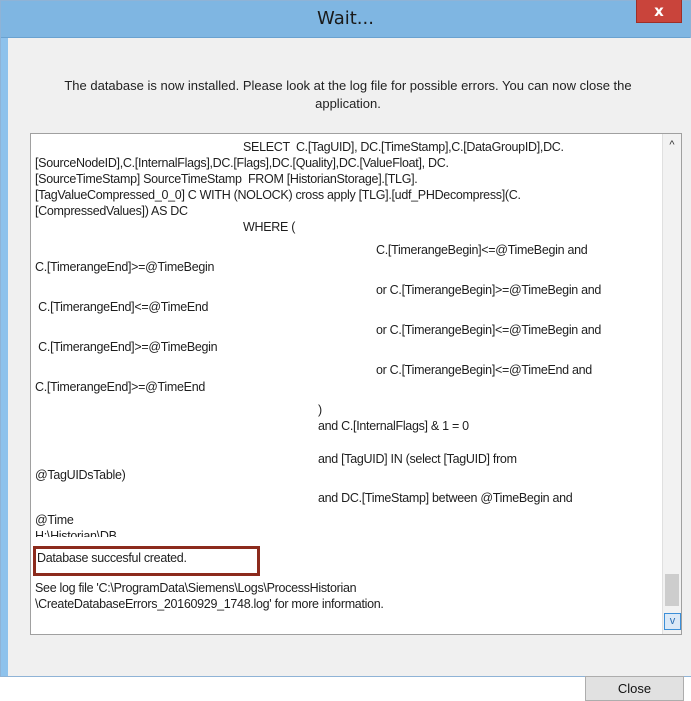 The image size is (691, 701). I want to click on window-frame-left, so click(4, 357).